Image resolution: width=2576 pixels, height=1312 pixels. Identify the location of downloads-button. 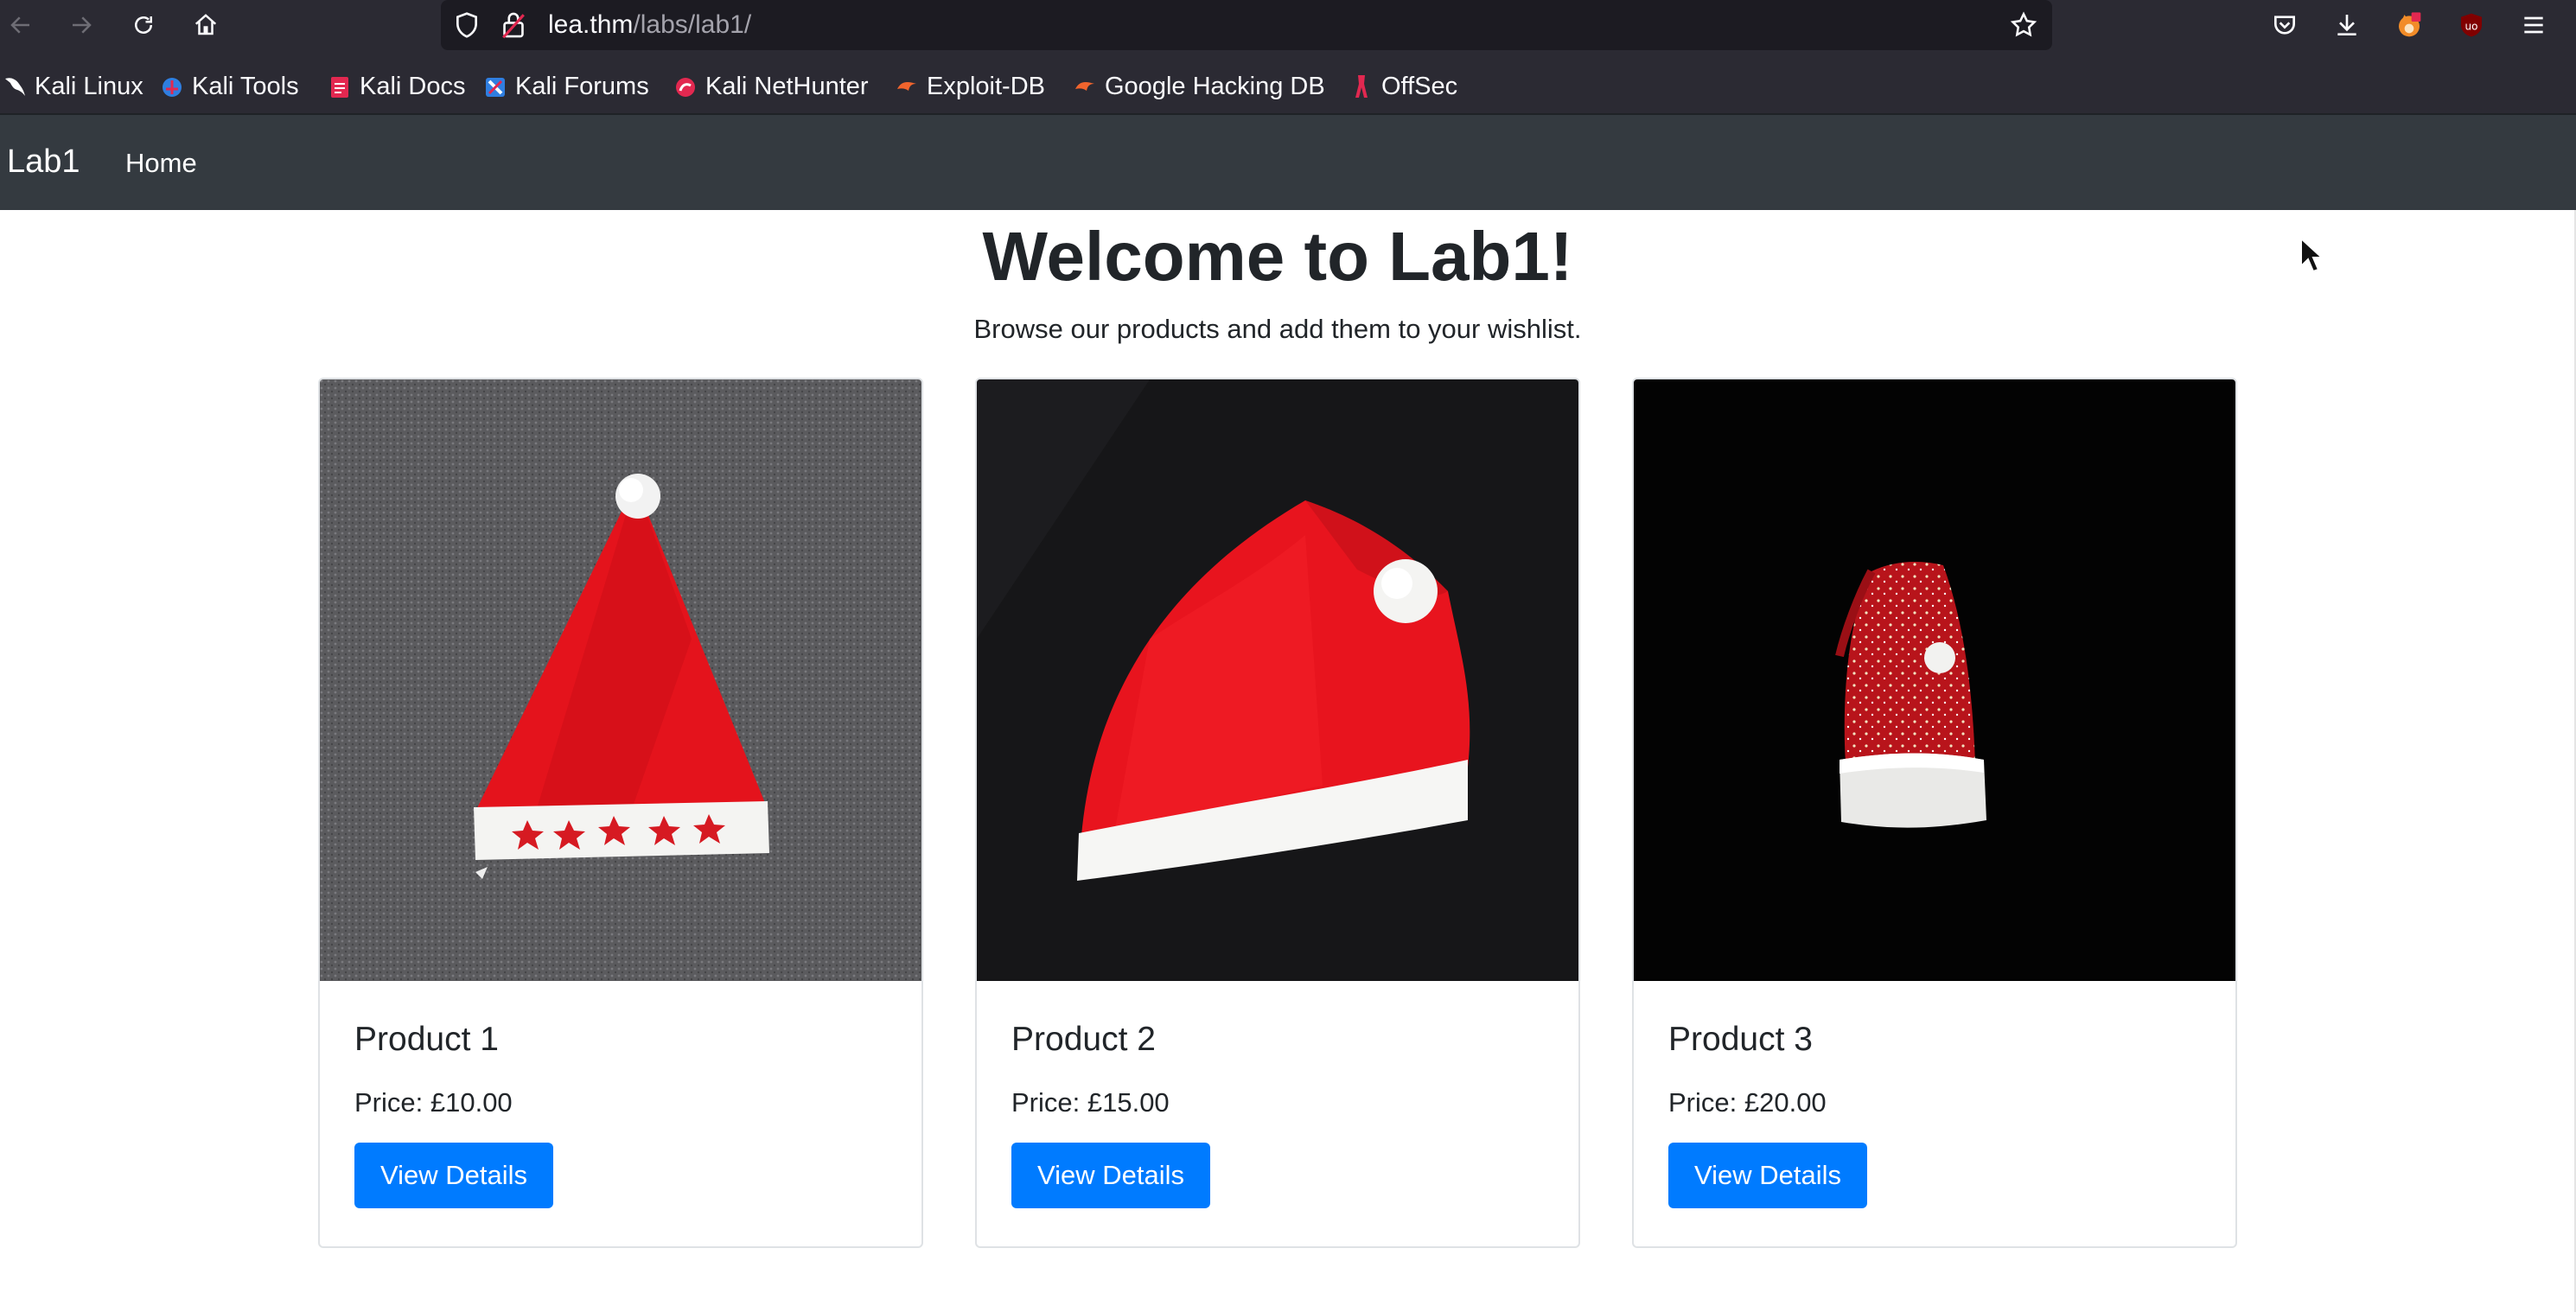
(2347, 25).